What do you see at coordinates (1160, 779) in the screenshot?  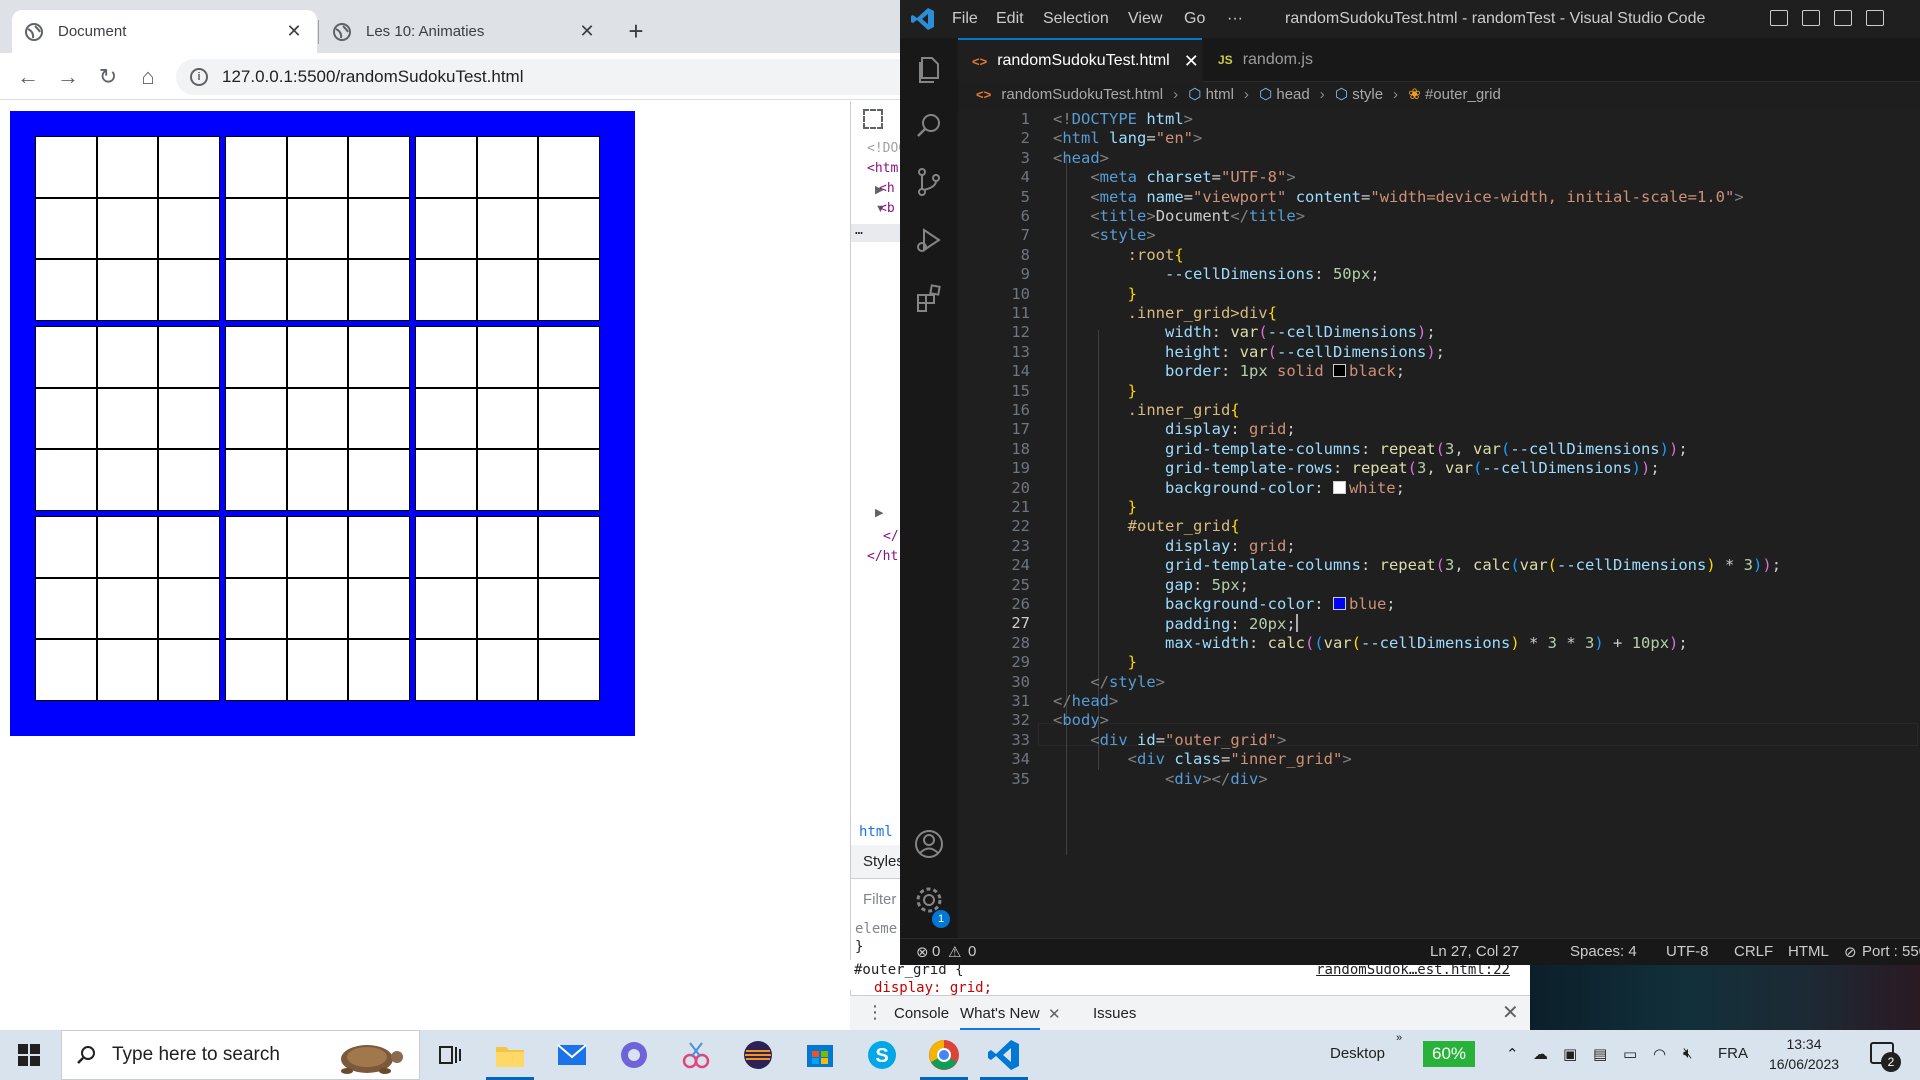 I see `code-line: <div></div>` at bounding box center [1160, 779].